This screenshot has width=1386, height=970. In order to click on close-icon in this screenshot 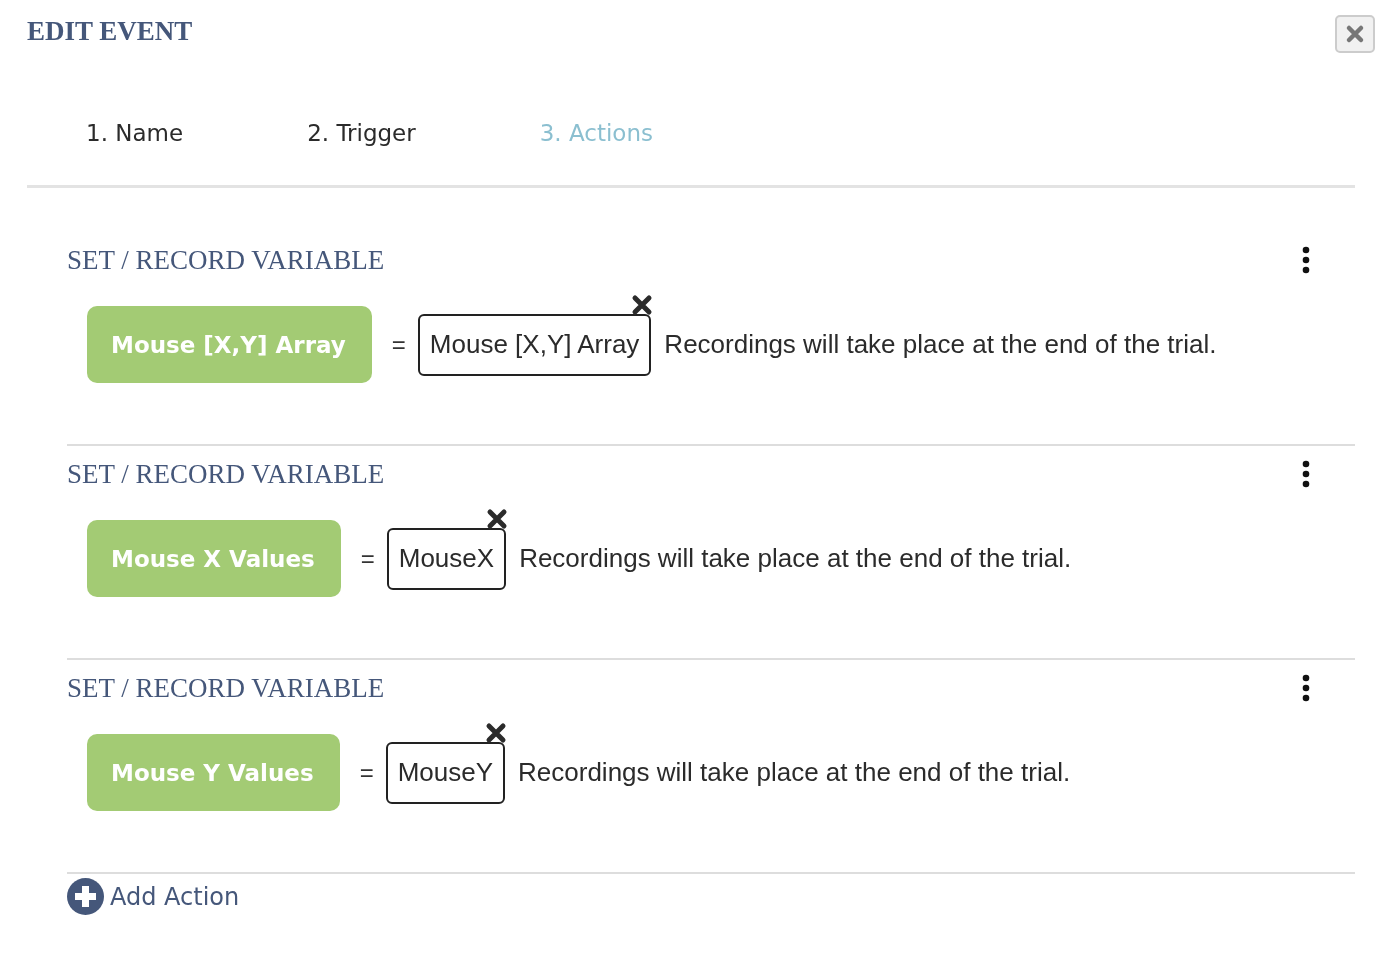, I will do `click(1355, 34)`.